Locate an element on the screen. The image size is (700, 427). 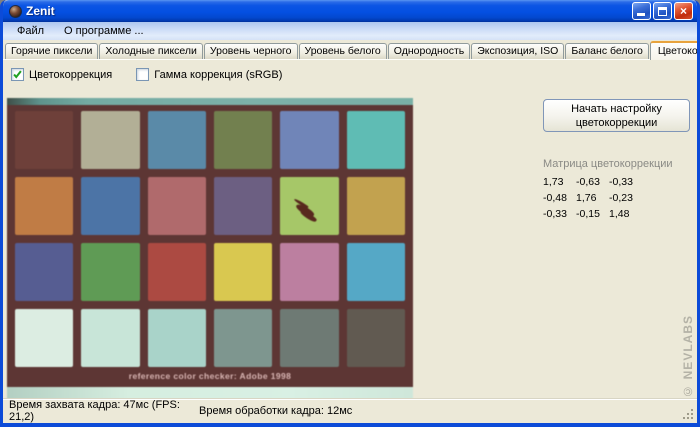
checkbox-color-correction: Цветокоррекция is located at coordinates (61, 74).